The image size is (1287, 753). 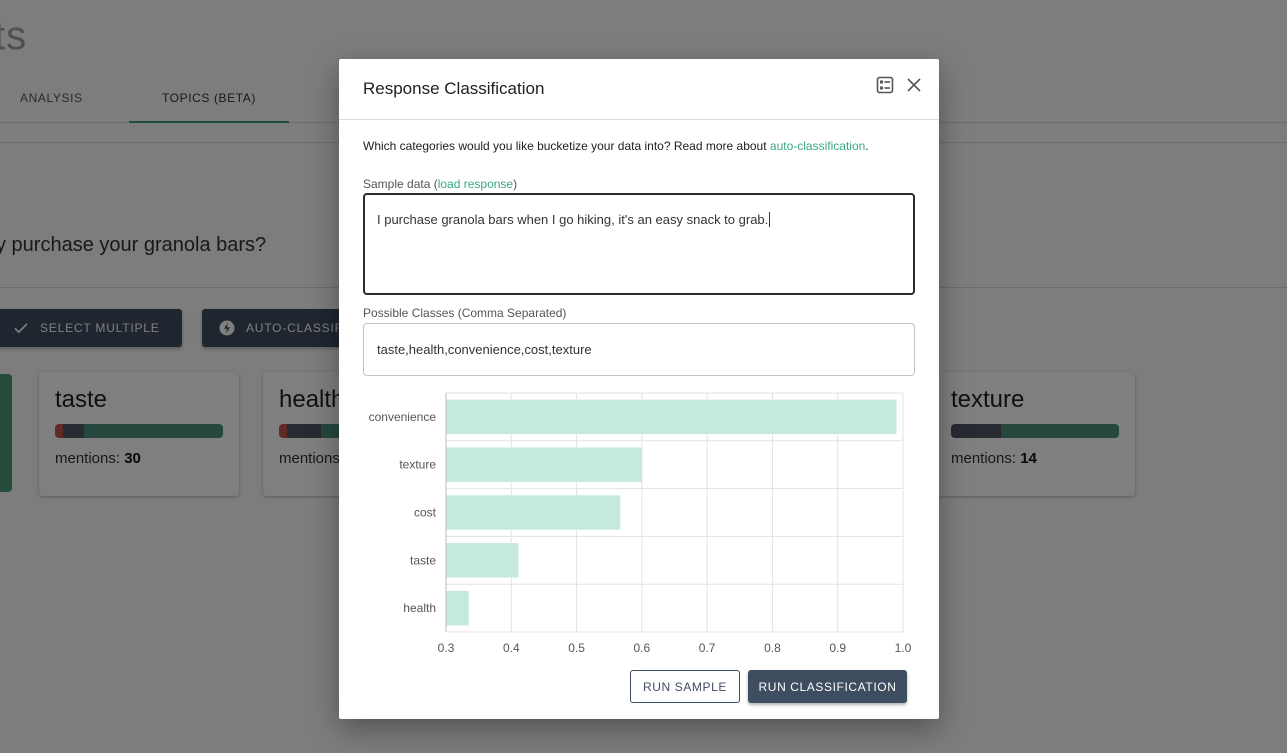 What do you see at coordinates (511, 648) in the screenshot?
I see `x-tick-label: 0.4` at bounding box center [511, 648].